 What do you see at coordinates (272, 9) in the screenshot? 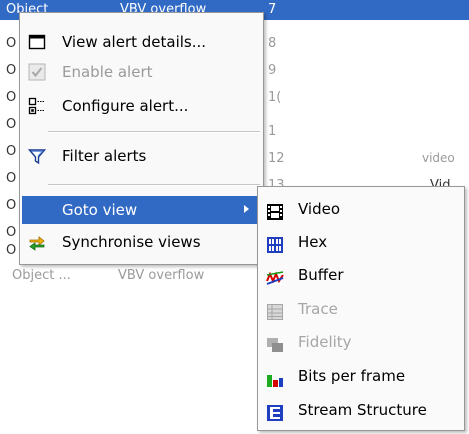
I see `header-cell-num: 7` at bounding box center [272, 9].